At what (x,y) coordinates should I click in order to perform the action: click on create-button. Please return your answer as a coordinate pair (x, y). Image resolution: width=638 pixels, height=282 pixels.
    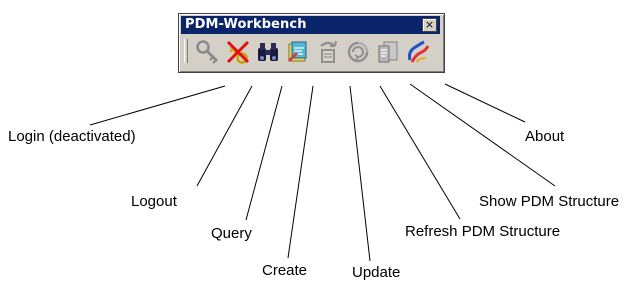
    Looking at the image, I should click on (298, 52).